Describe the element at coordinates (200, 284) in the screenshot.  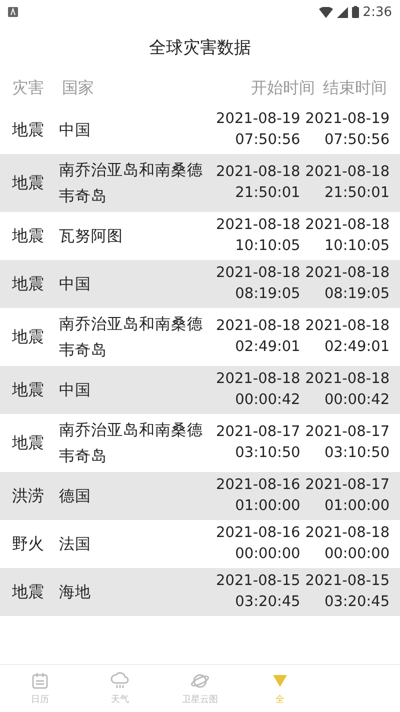
I see `table-row: 地震 中国 2021-08-18 08:19:05 2021-08-18 08:19:05` at that location.